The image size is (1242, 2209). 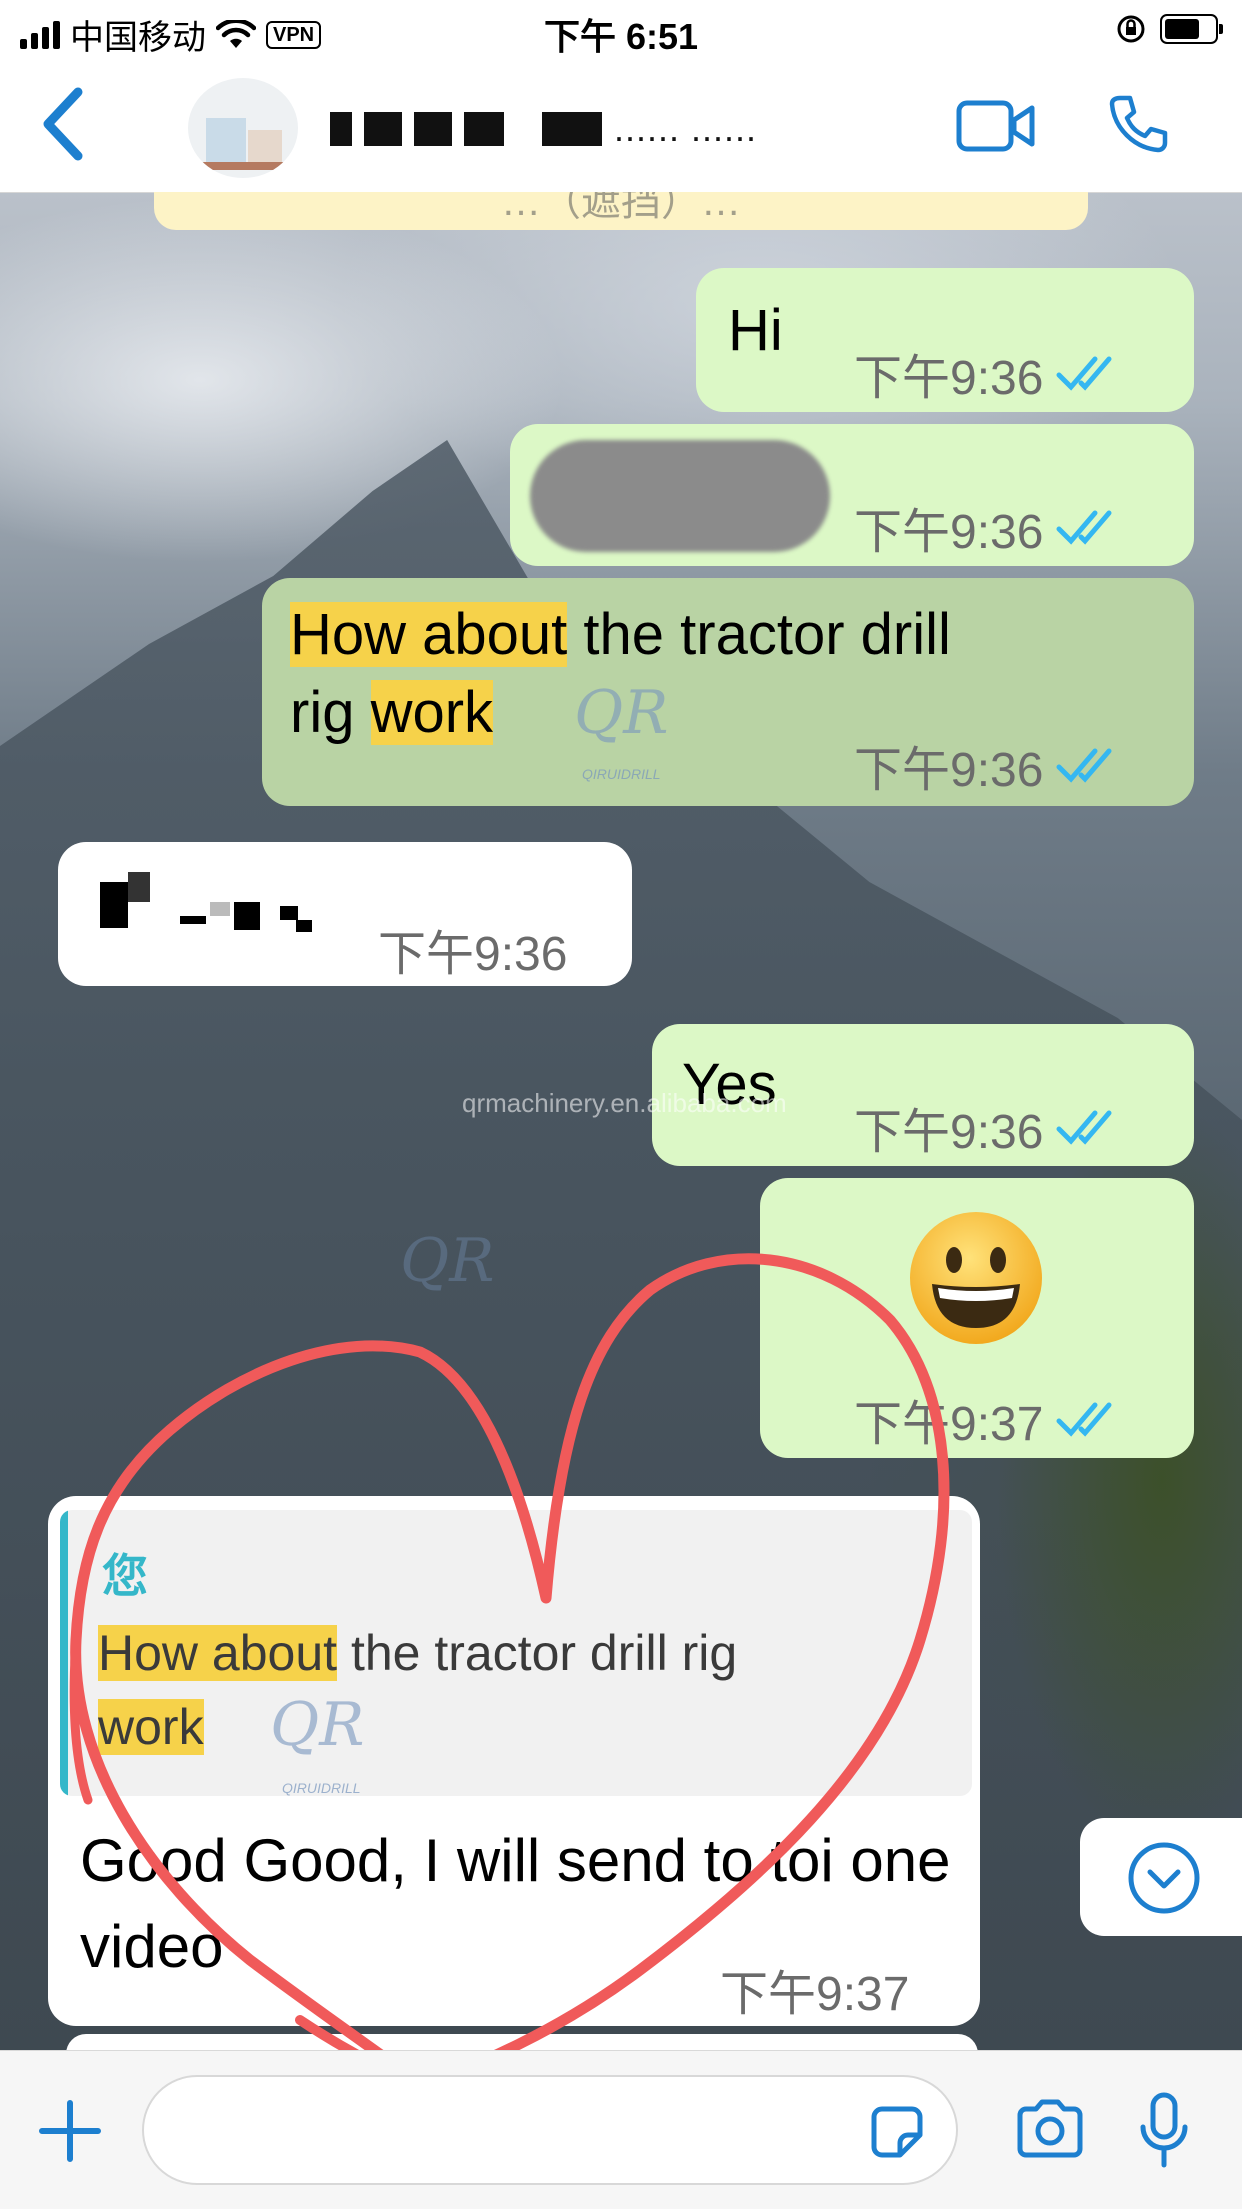 What do you see at coordinates (64, 1653) in the screenshot?
I see `quote-accent-bar` at bounding box center [64, 1653].